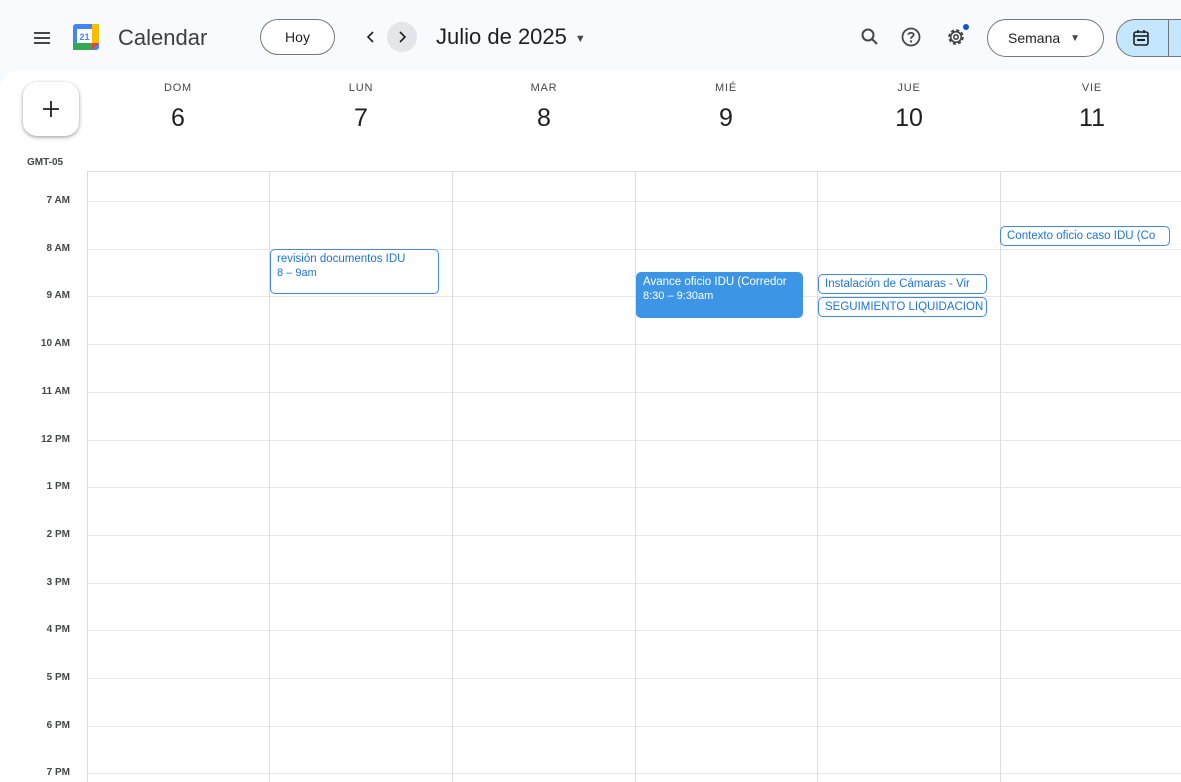 The width and height of the screenshot is (1181, 782). Describe the element at coordinates (1034, 38) in the screenshot. I see `view-selector-label: Semana` at that location.